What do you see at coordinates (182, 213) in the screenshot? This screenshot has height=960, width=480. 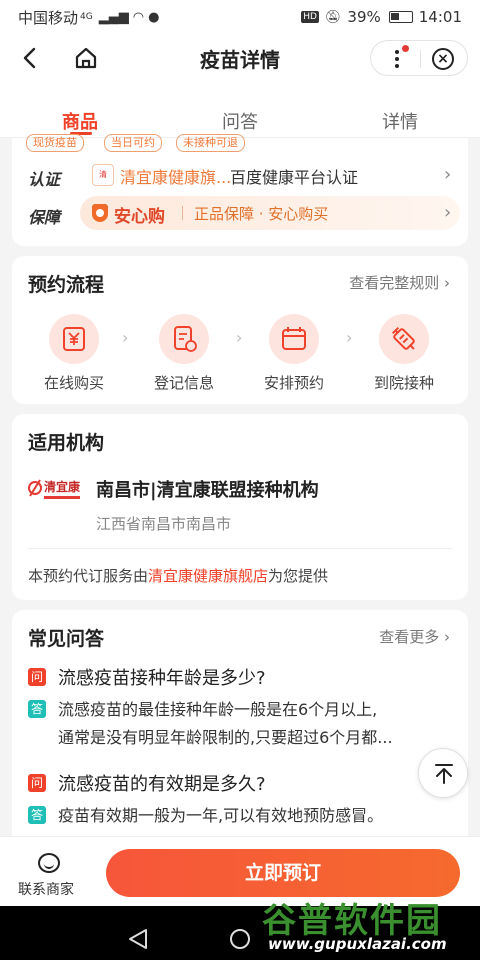 I see `guarantee-divider` at bounding box center [182, 213].